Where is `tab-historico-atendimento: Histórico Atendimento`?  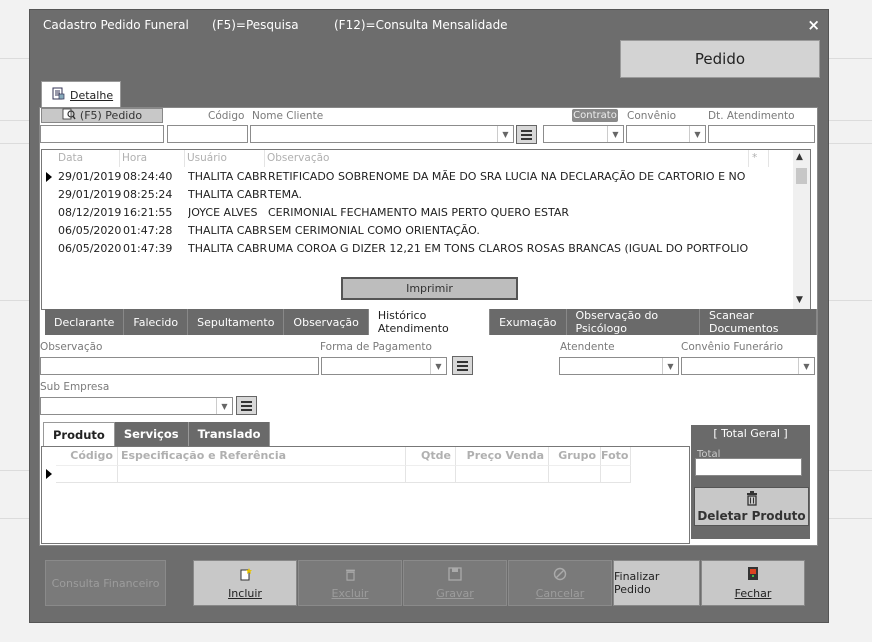
tab-historico-atendimento: Histórico Atendimento is located at coordinates (429, 322).